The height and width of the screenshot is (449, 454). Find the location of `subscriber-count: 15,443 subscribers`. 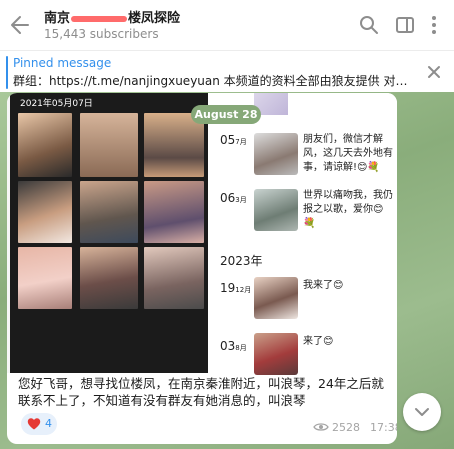

subscriber-count: 15,443 subscribers is located at coordinates (101, 34).